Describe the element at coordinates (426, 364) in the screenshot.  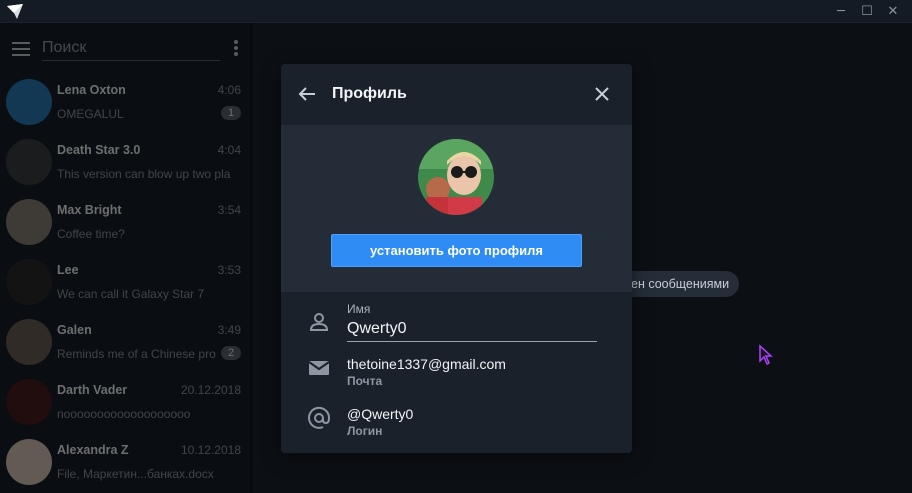
I see `email-value: thetoine1337@gmail.com` at that location.